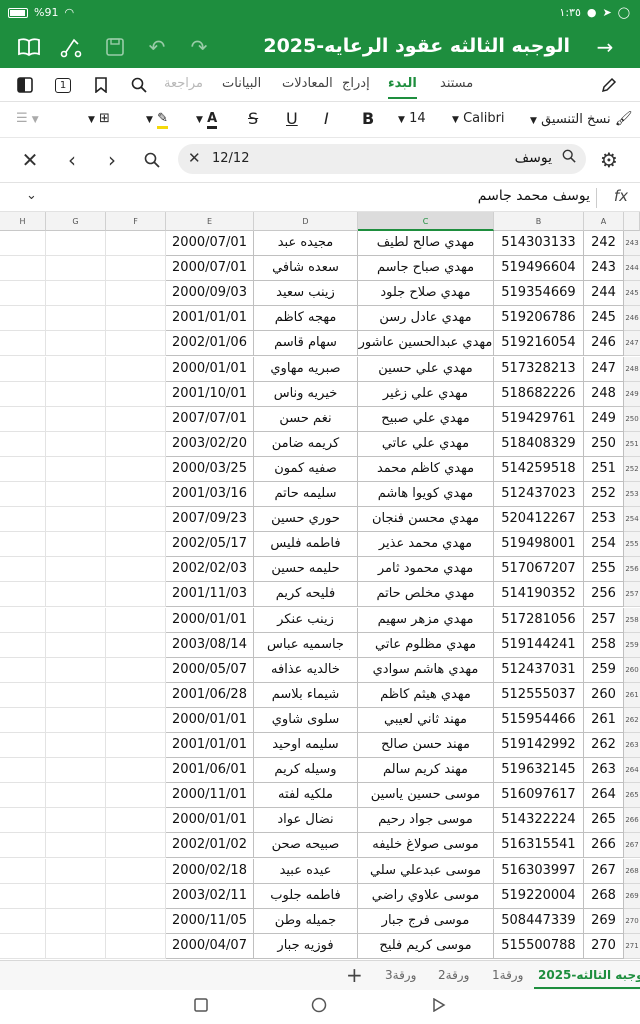 Image resolution: width=640 pixels, height=1024 pixels. Describe the element at coordinates (604, 695) in the screenshot. I see `cell-a: 260` at that location.